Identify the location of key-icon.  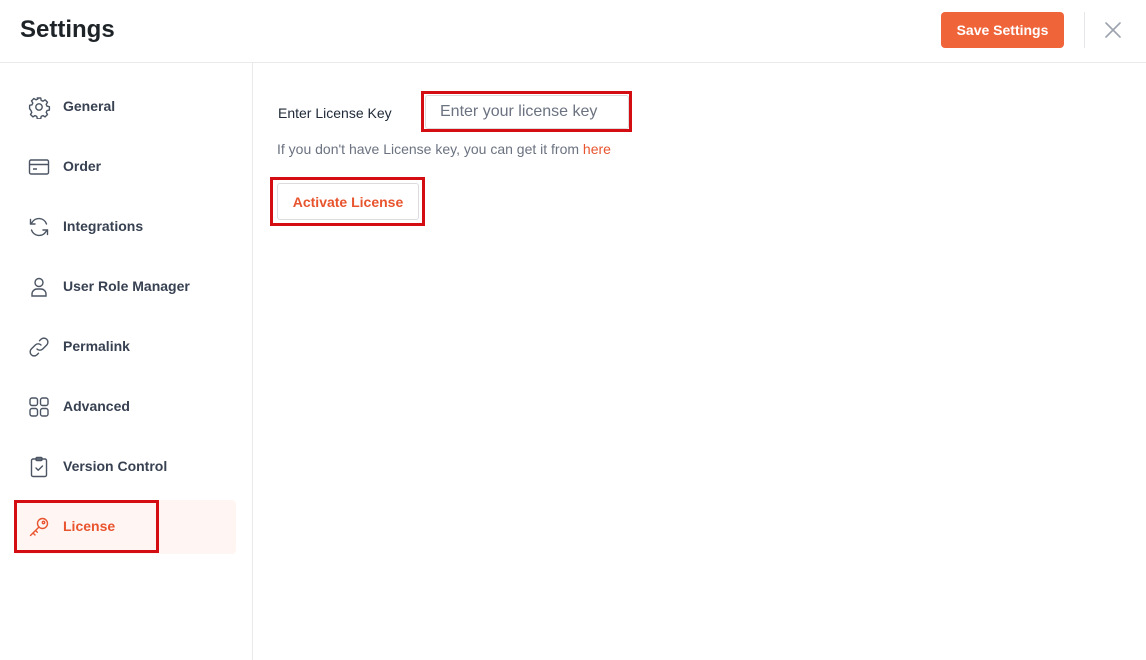
(39, 527).